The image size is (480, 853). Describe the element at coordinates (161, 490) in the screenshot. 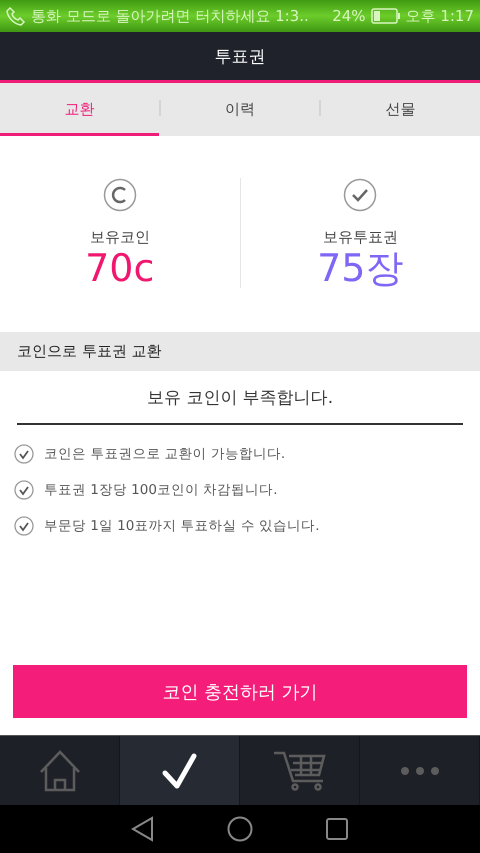

I see `note-text: 투표권 1장당 100코인이 차감됩니다.` at that location.